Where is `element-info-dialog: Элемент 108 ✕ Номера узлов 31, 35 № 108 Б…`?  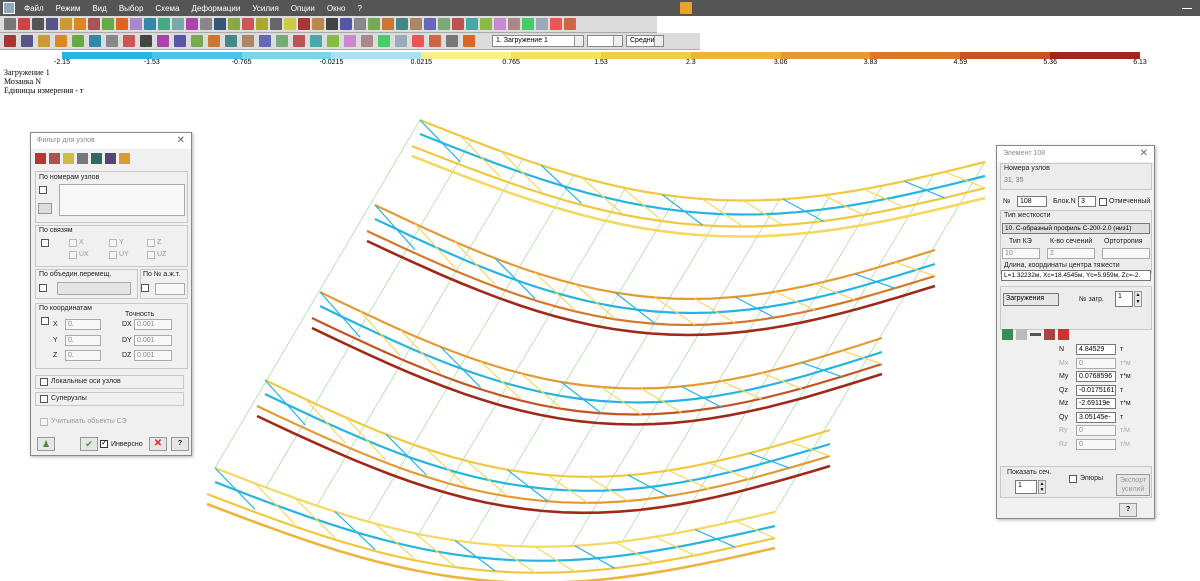 element-info-dialog: Элемент 108 ✕ Номера узлов 31, 35 № 108 Б… is located at coordinates (1075, 332).